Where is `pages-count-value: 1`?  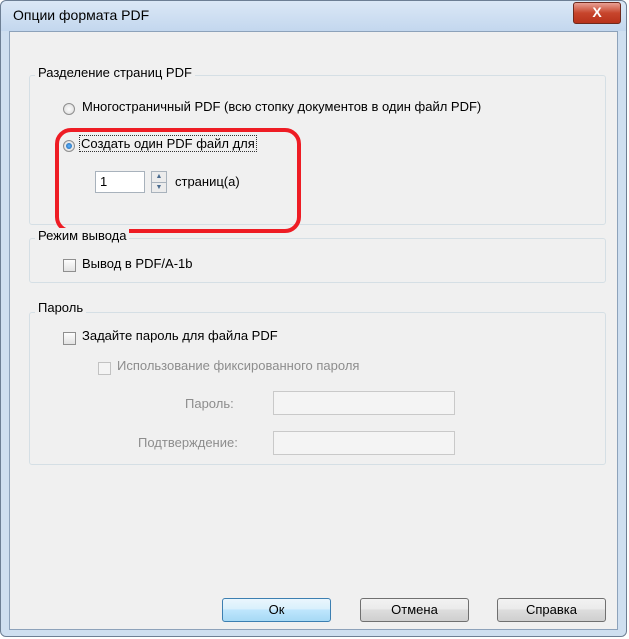
pages-count-value: 1 is located at coordinates (104, 181).